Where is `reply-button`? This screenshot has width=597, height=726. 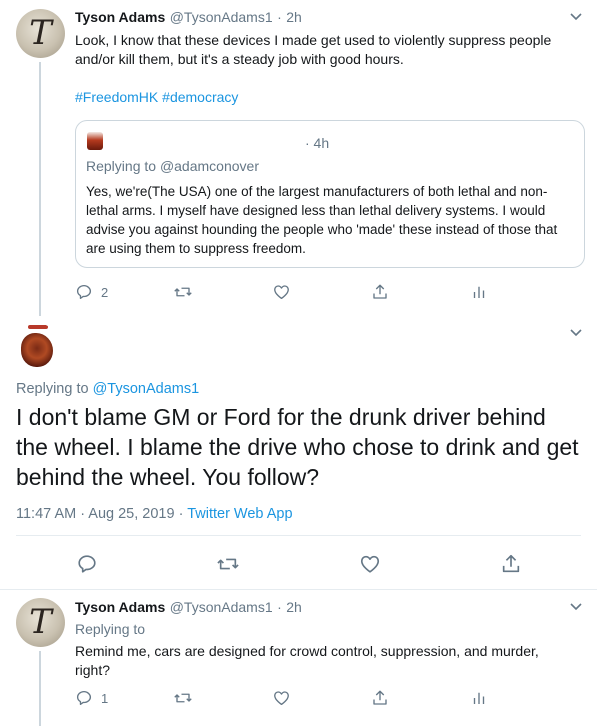
reply-button is located at coordinates (87, 564).